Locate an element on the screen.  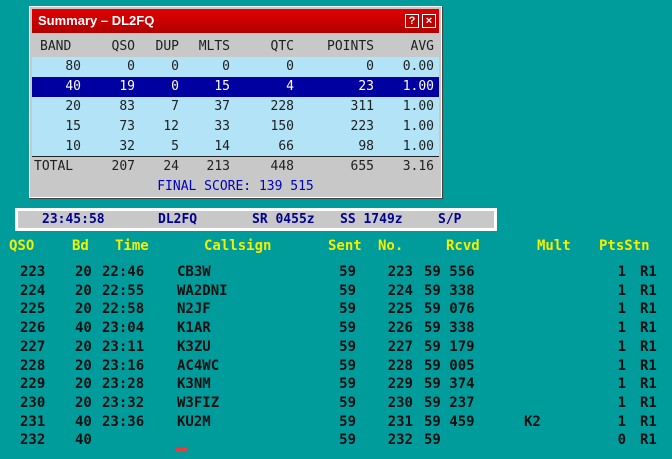
log-cell-call: W3FIZ is located at coordinates (198, 402).